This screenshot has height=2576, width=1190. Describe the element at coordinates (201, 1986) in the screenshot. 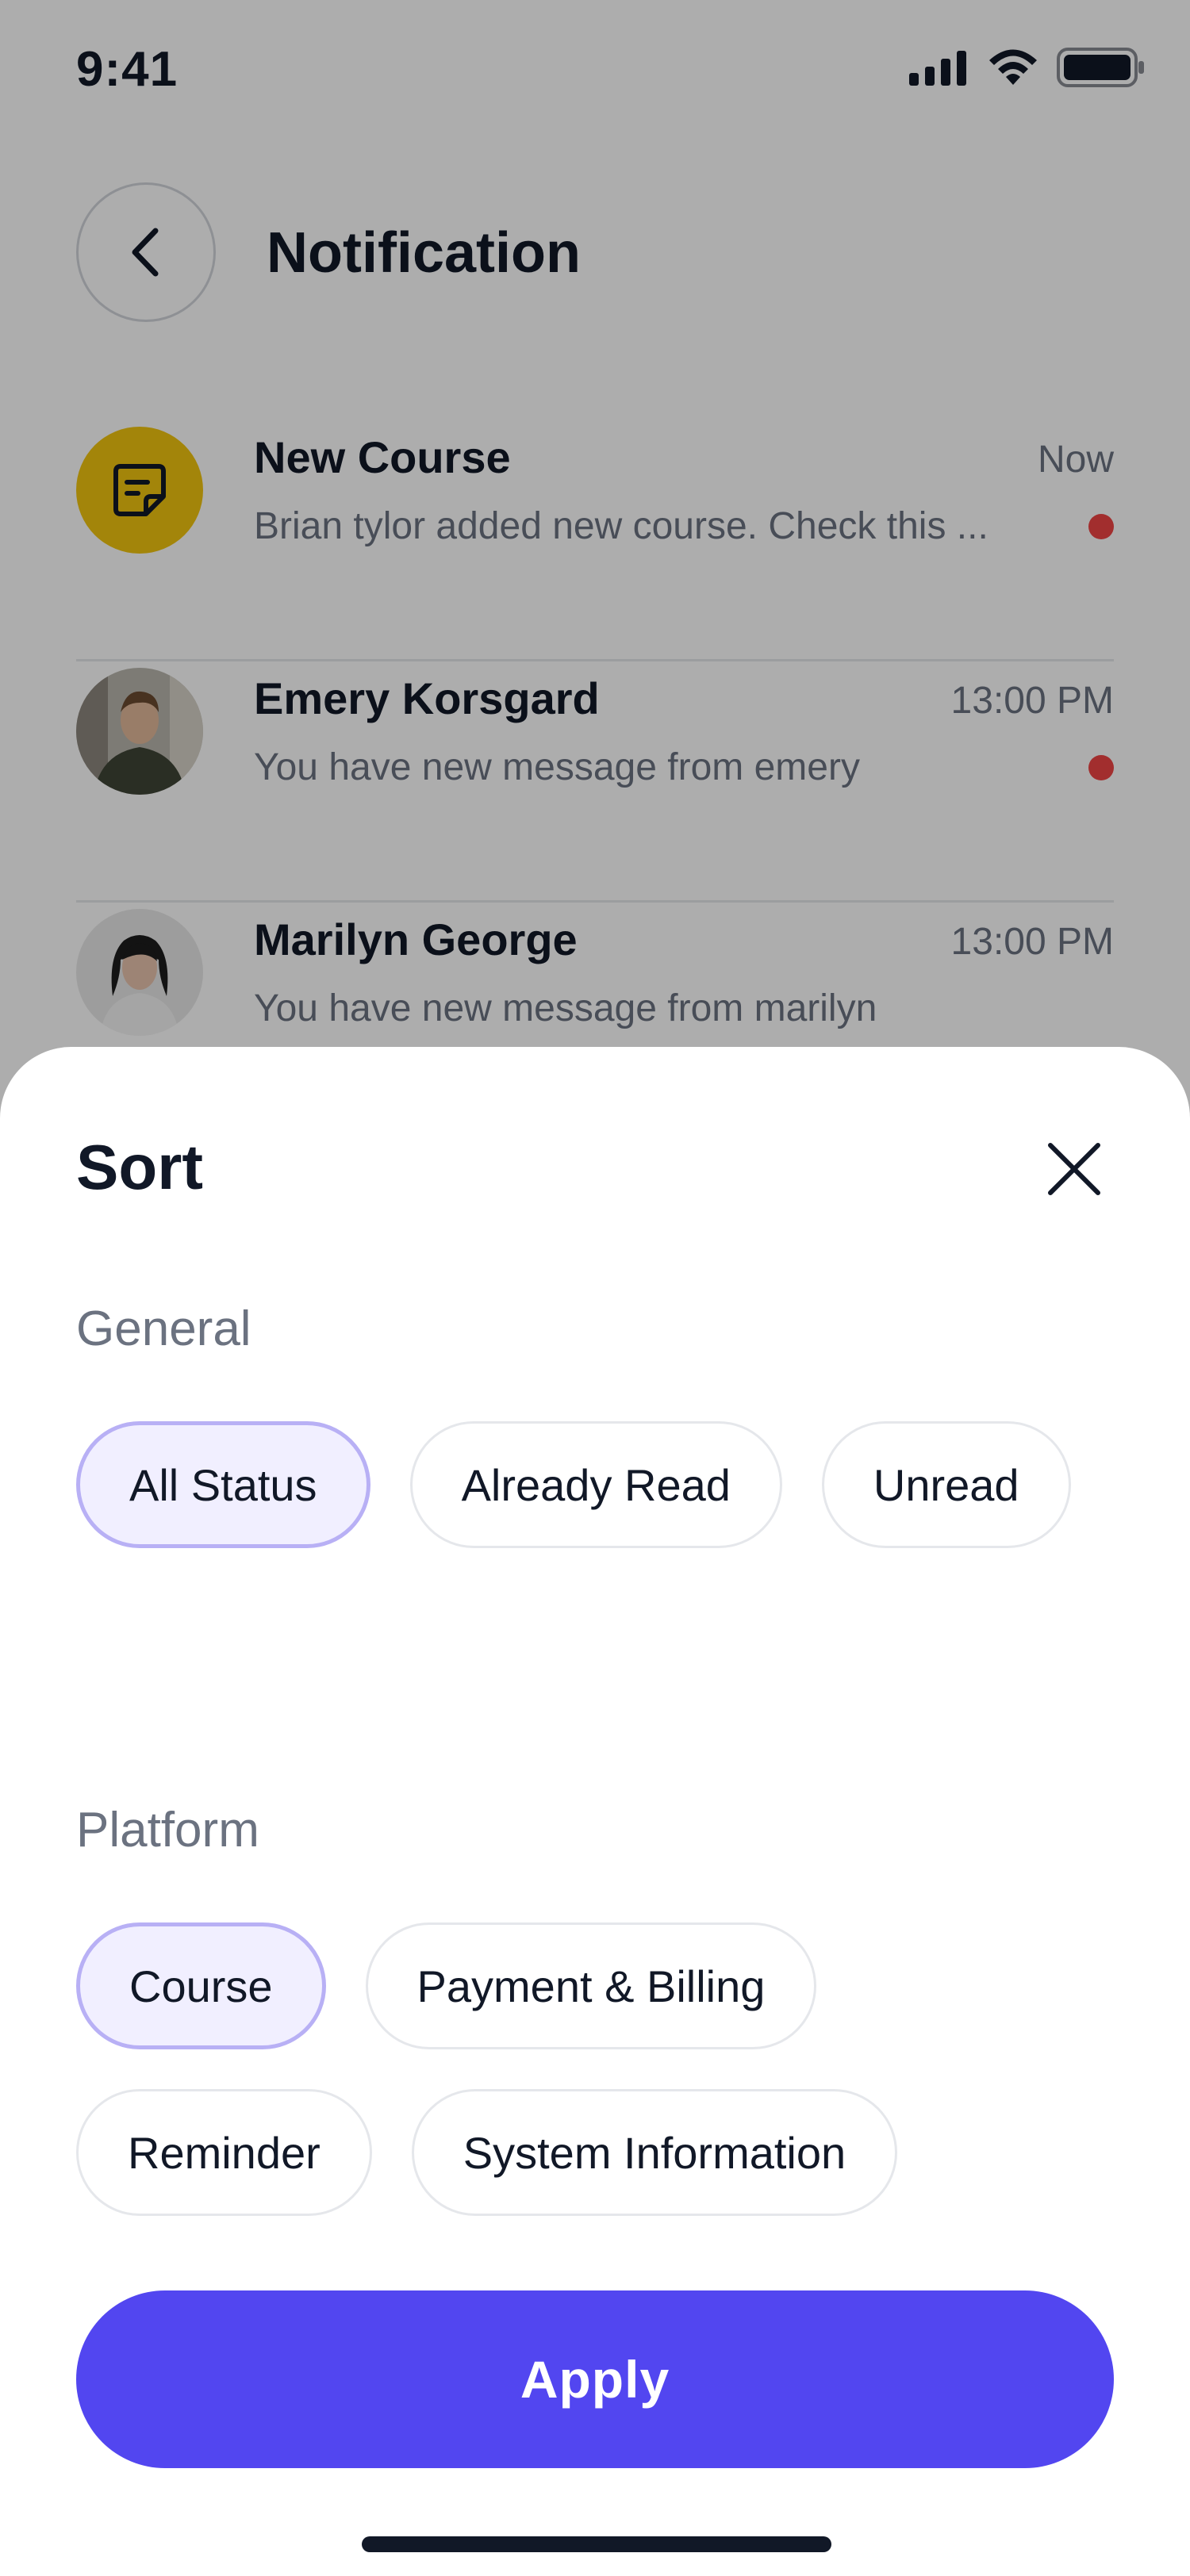

I see `chip-course: Course` at that location.